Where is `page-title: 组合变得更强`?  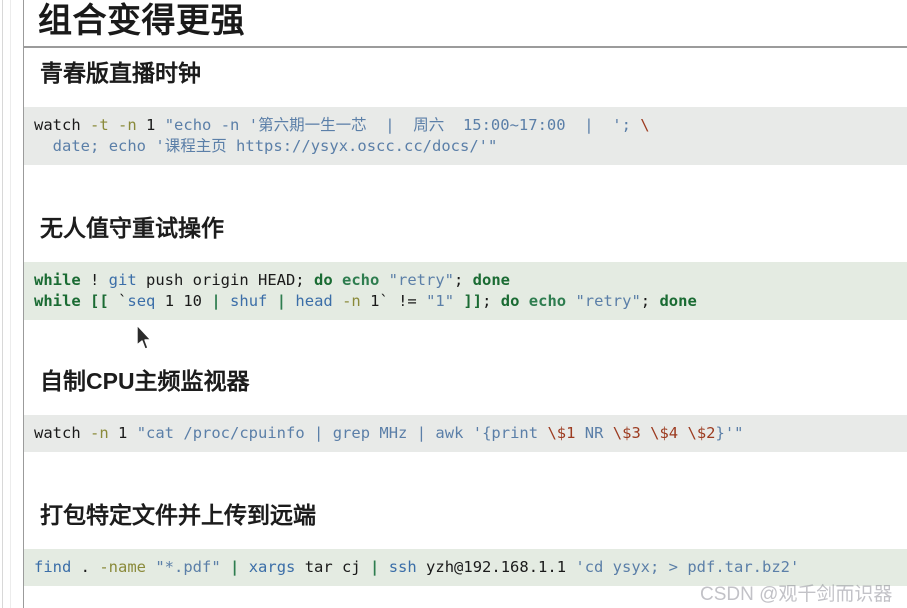
page-title: 组合变得更强 is located at coordinates (141, 21).